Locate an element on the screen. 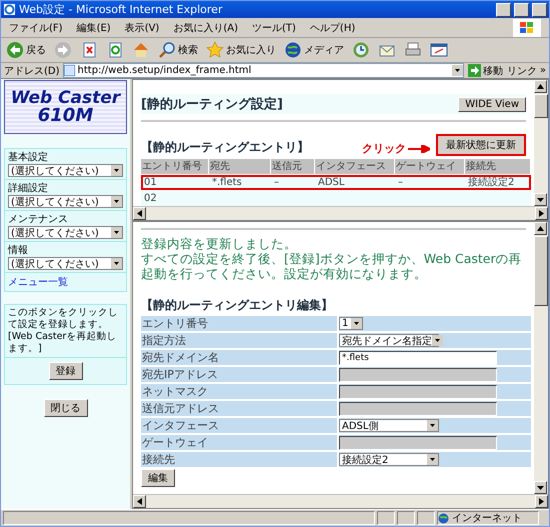 The width and height of the screenshot is (550, 527). back-button: 戻る is located at coordinates (26, 50).